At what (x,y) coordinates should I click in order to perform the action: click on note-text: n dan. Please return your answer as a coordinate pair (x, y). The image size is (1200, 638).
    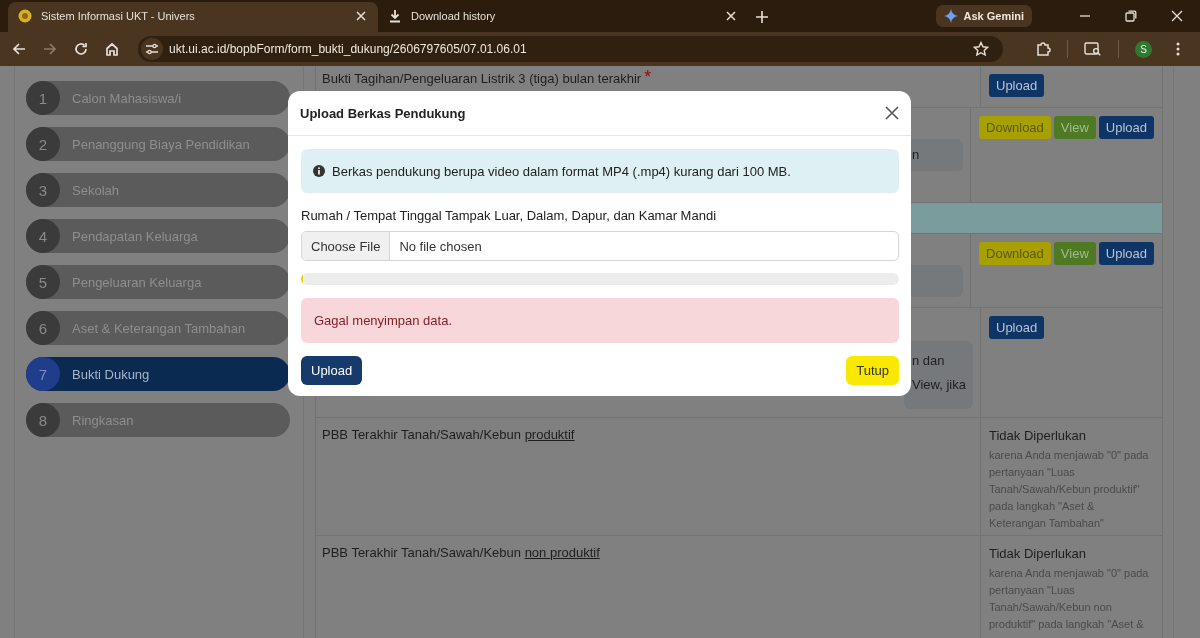
    Looking at the image, I should click on (928, 361).